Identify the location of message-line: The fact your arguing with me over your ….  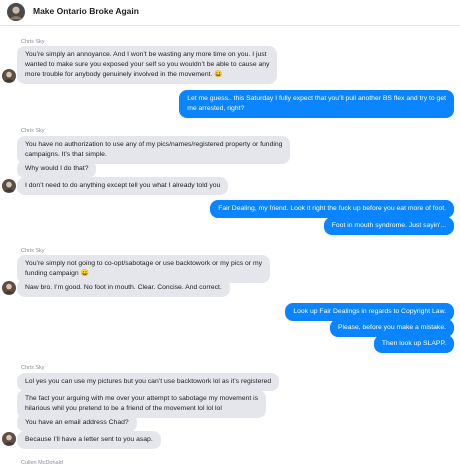
(142, 398).